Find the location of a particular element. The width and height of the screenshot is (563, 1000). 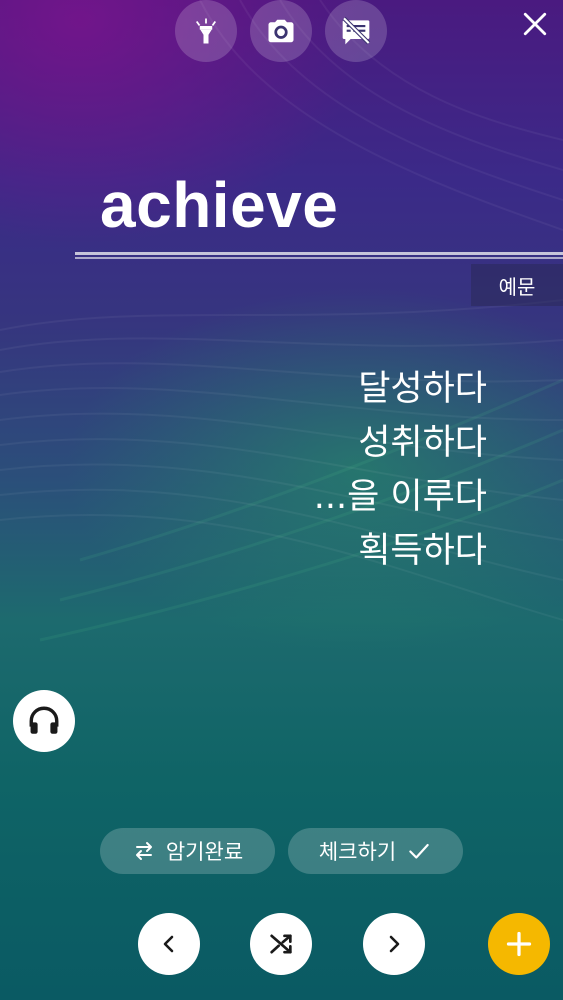

close-button is located at coordinates (535, 24).